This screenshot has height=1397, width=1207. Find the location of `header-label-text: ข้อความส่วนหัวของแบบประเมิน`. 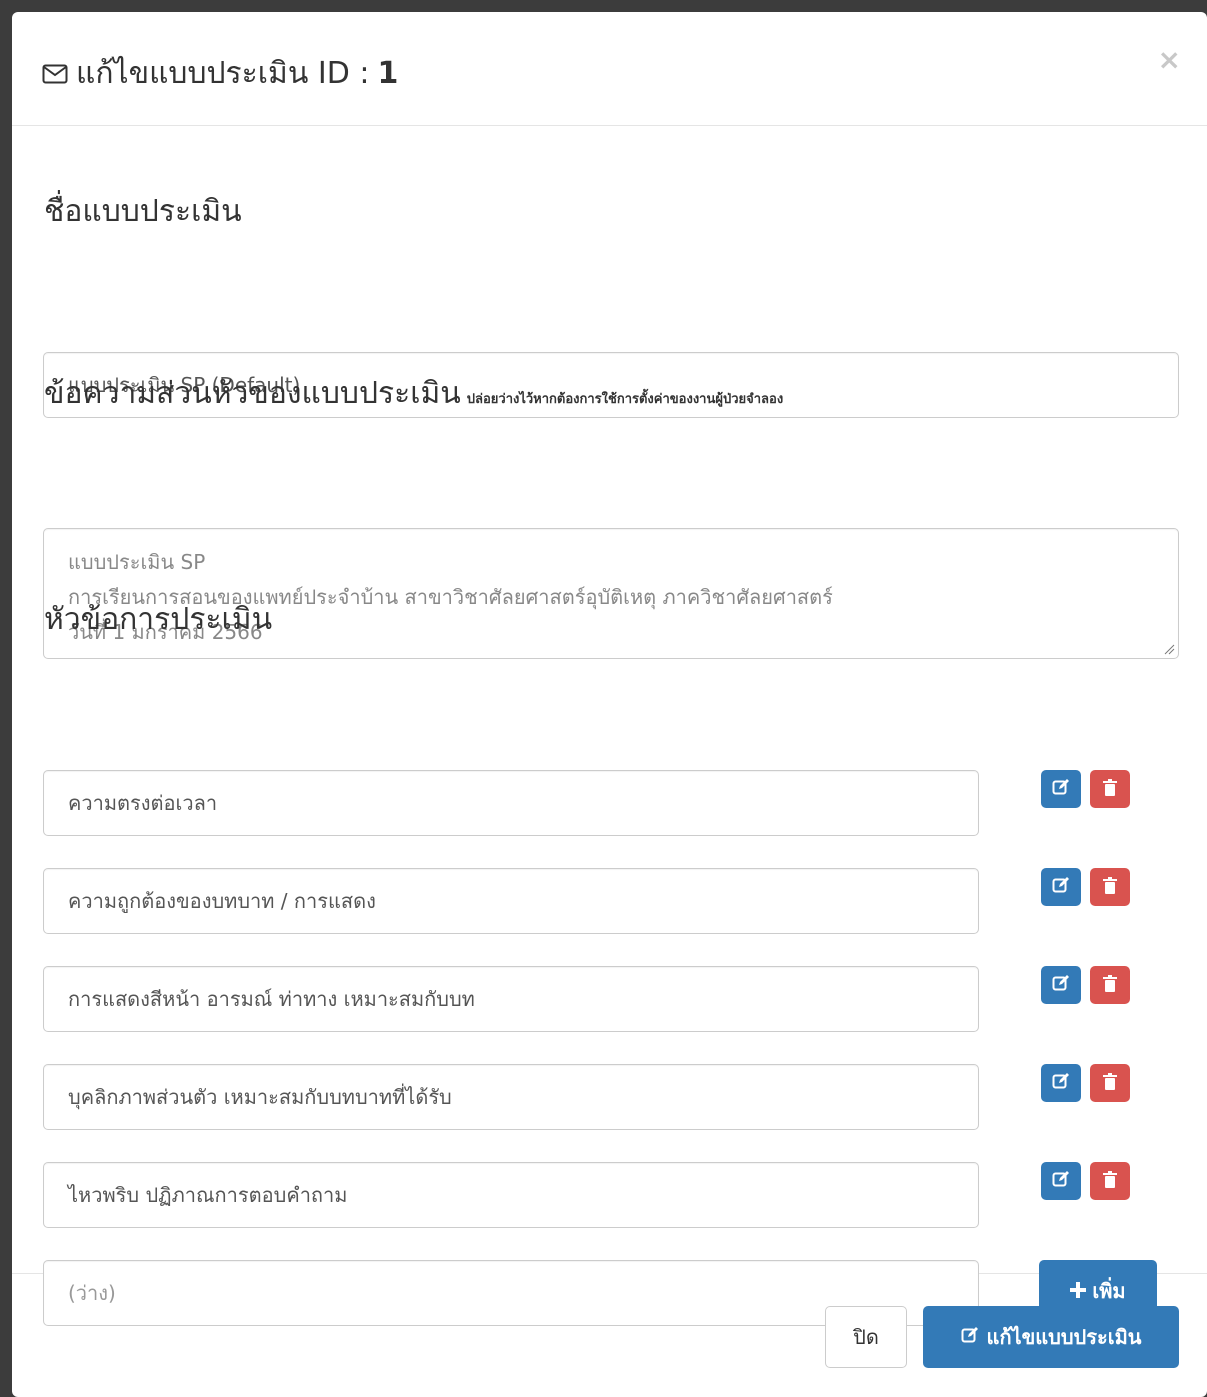

header-label-text: ข้อความส่วนหัวของแบบประเมิน is located at coordinates (252, 393).